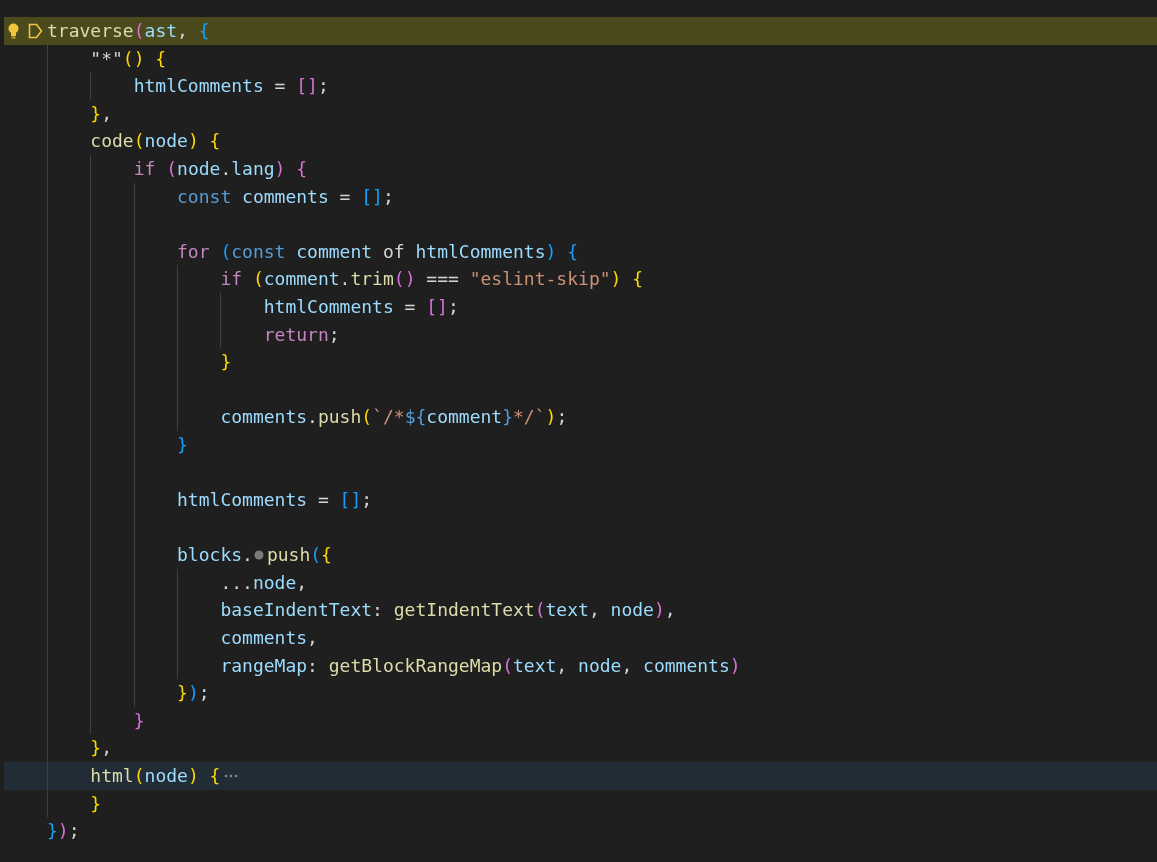  I want to click on code-text: if (comment.trim() === "eslint-skip") {, so click(432, 279).